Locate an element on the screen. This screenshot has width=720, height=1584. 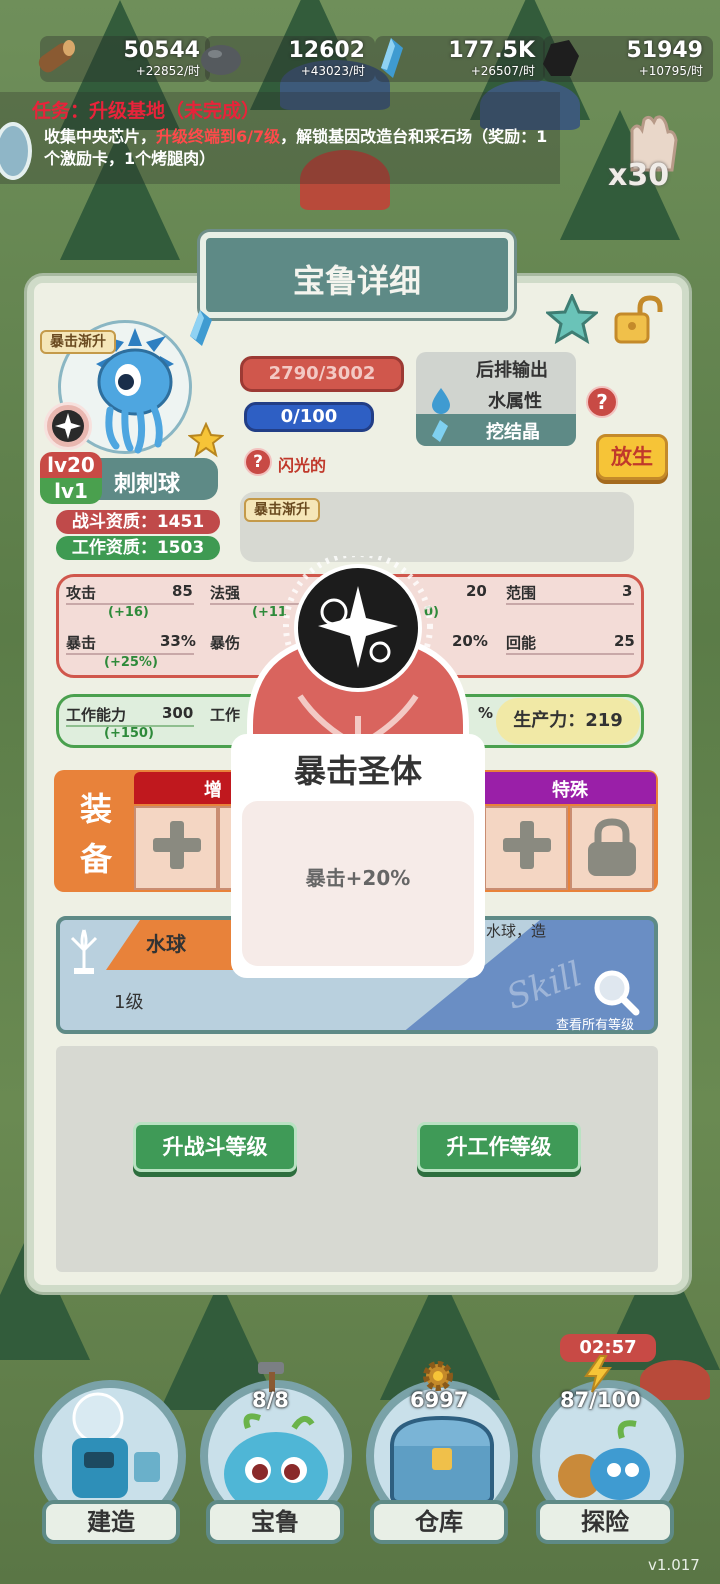
trait-popup: 暴击圣体 暴击+20% is located at coordinates (358, 767).